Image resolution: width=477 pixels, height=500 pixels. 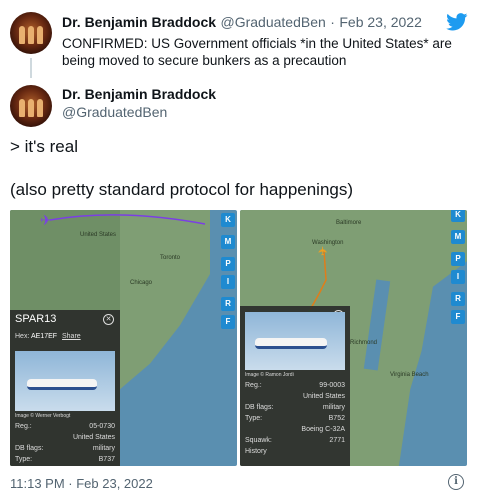 What do you see at coordinates (456, 482) in the screenshot?
I see `info-icon: i` at bounding box center [456, 482].